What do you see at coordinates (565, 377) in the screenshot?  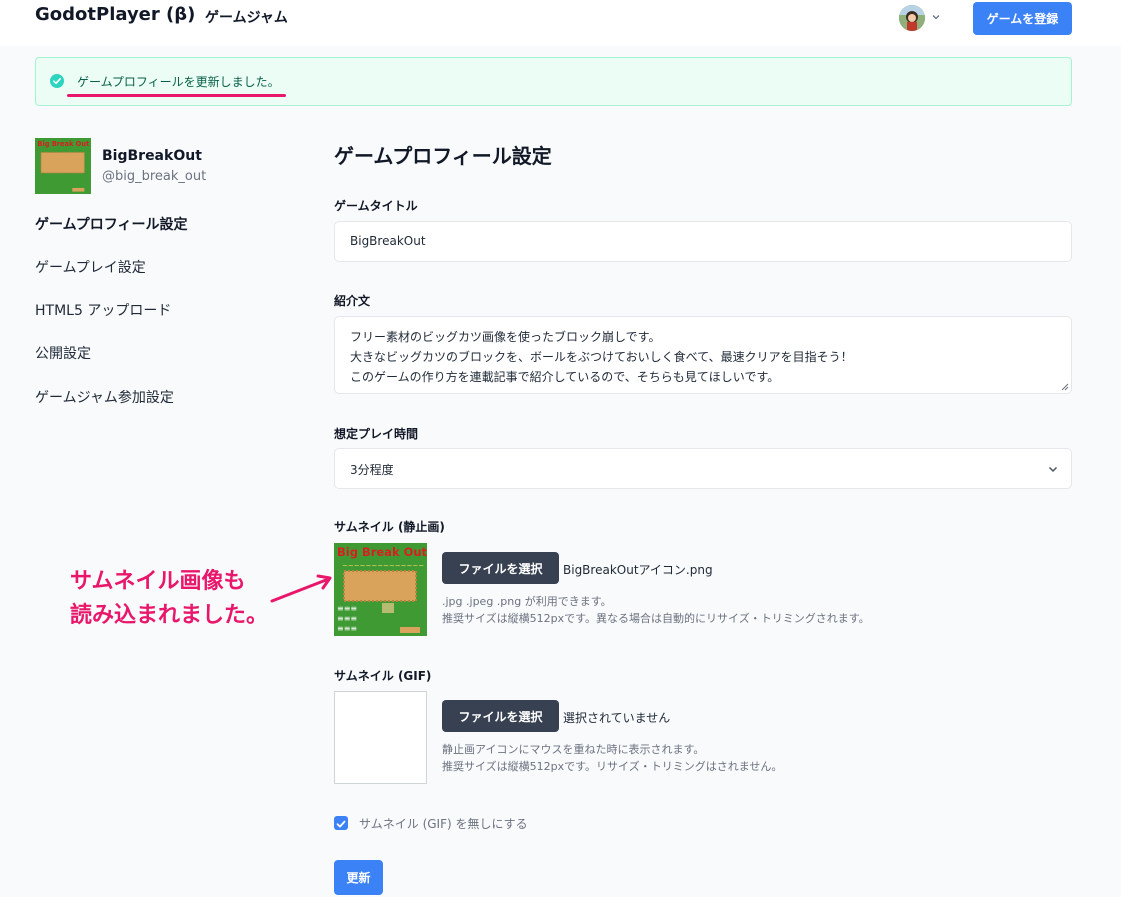 I see `description-line: このゲームの作り方を連載記事で紹介しているので、そちらも見てほしいです。` at bounding box center [565, 377].